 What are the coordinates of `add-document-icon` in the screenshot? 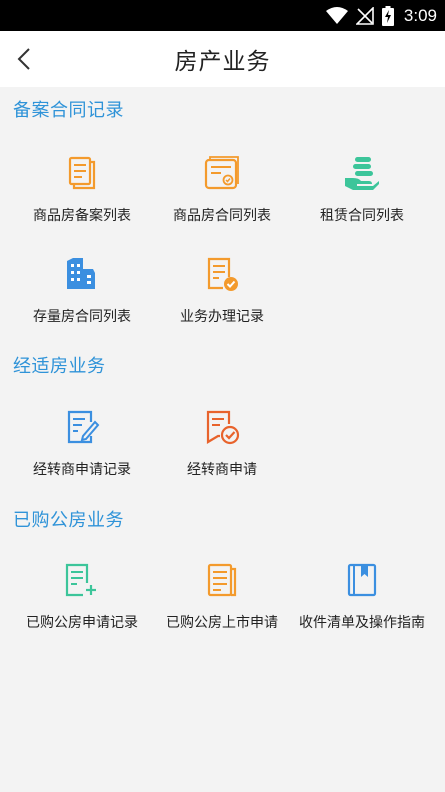 It's located at (80, 580).